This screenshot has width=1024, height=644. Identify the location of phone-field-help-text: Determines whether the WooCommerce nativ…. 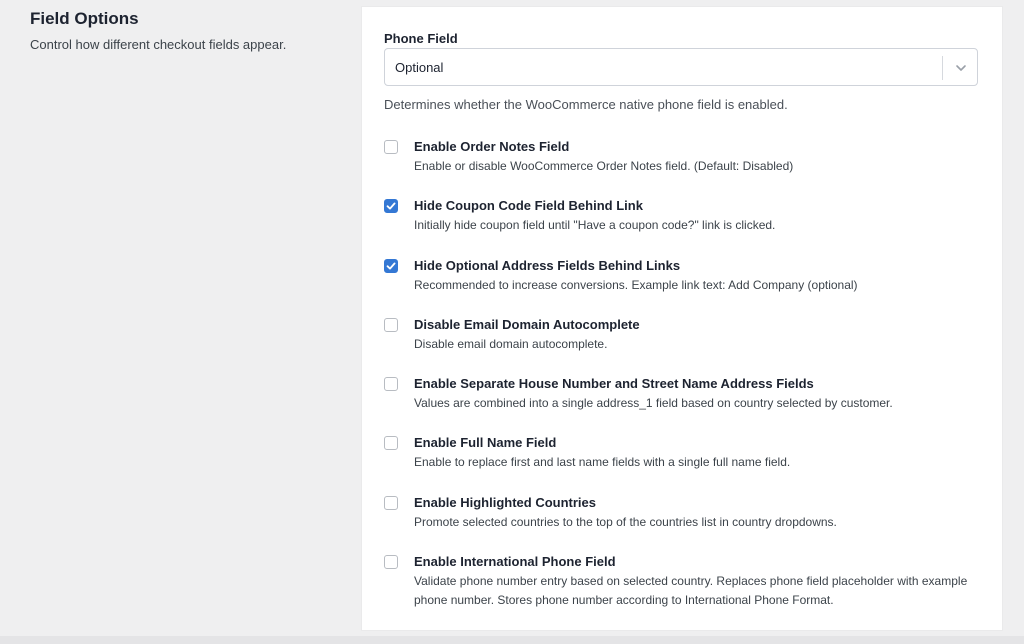
(586, 104).